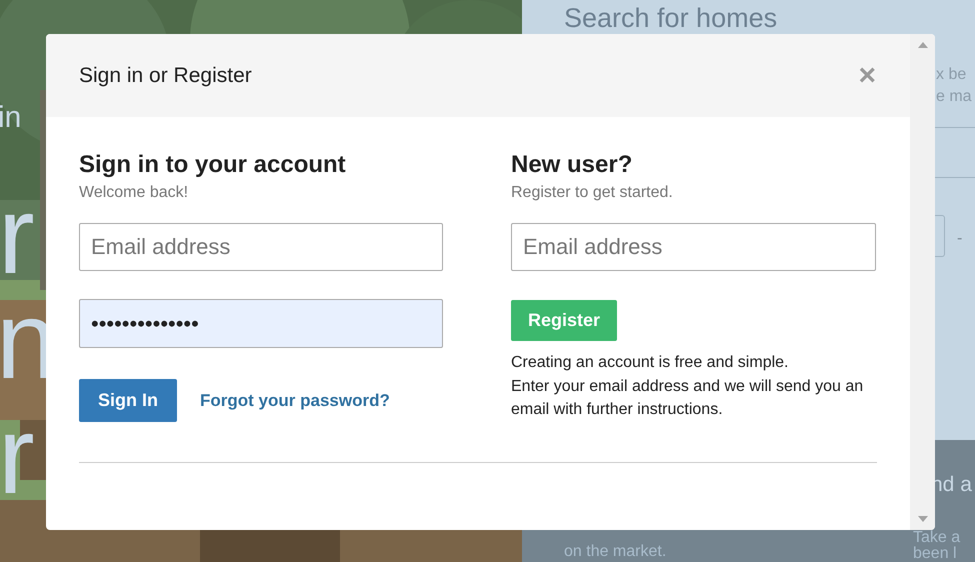  Describe the element at coordinates (923, 45) in the screenshot. I see `scroll-up-icon` at that location.